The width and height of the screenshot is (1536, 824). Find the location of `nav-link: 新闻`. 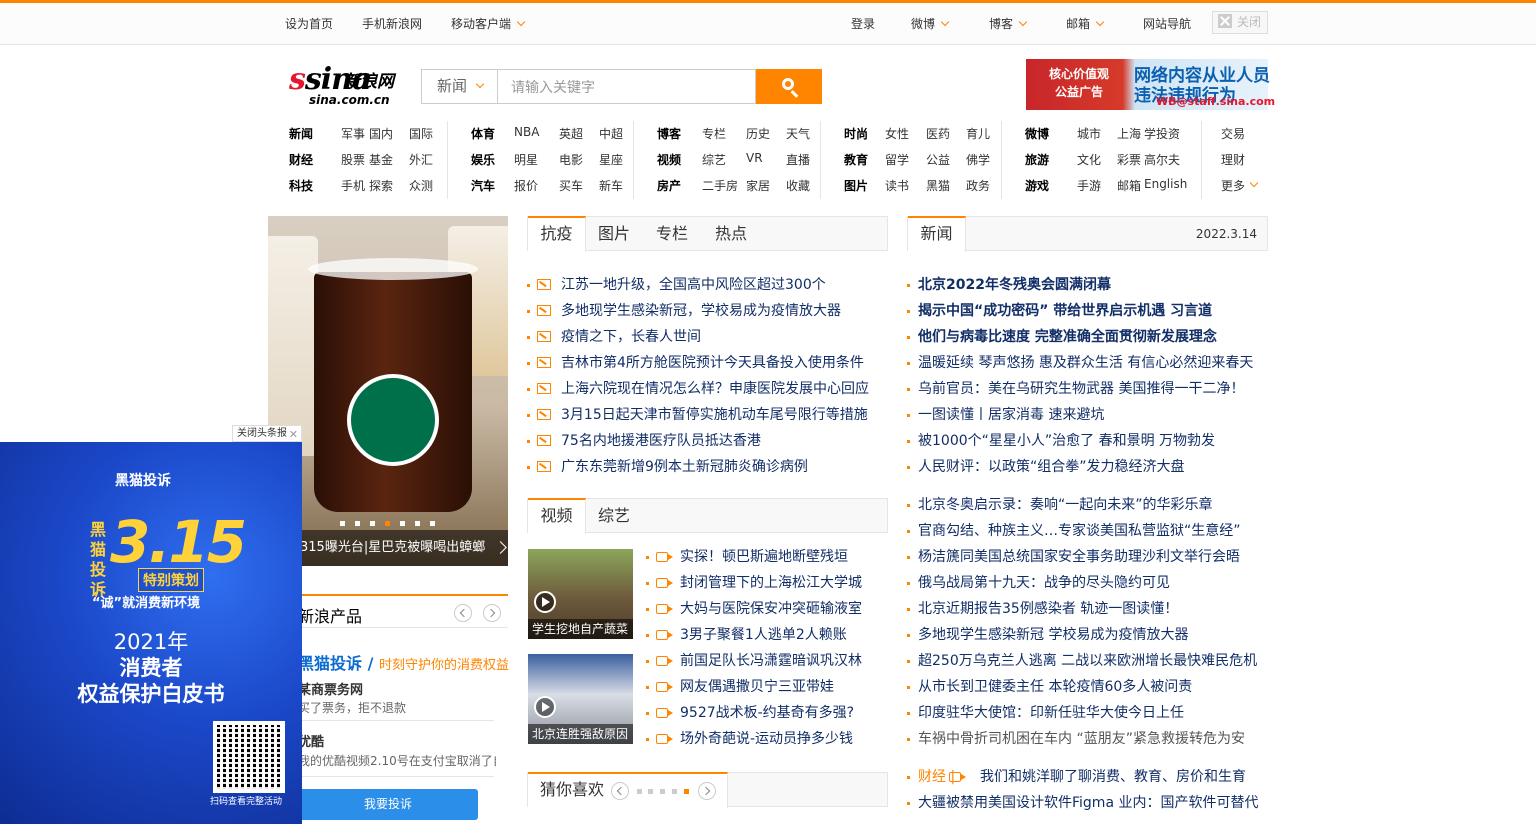

nav-link: 新闻 is located at coordinates (301, 133).